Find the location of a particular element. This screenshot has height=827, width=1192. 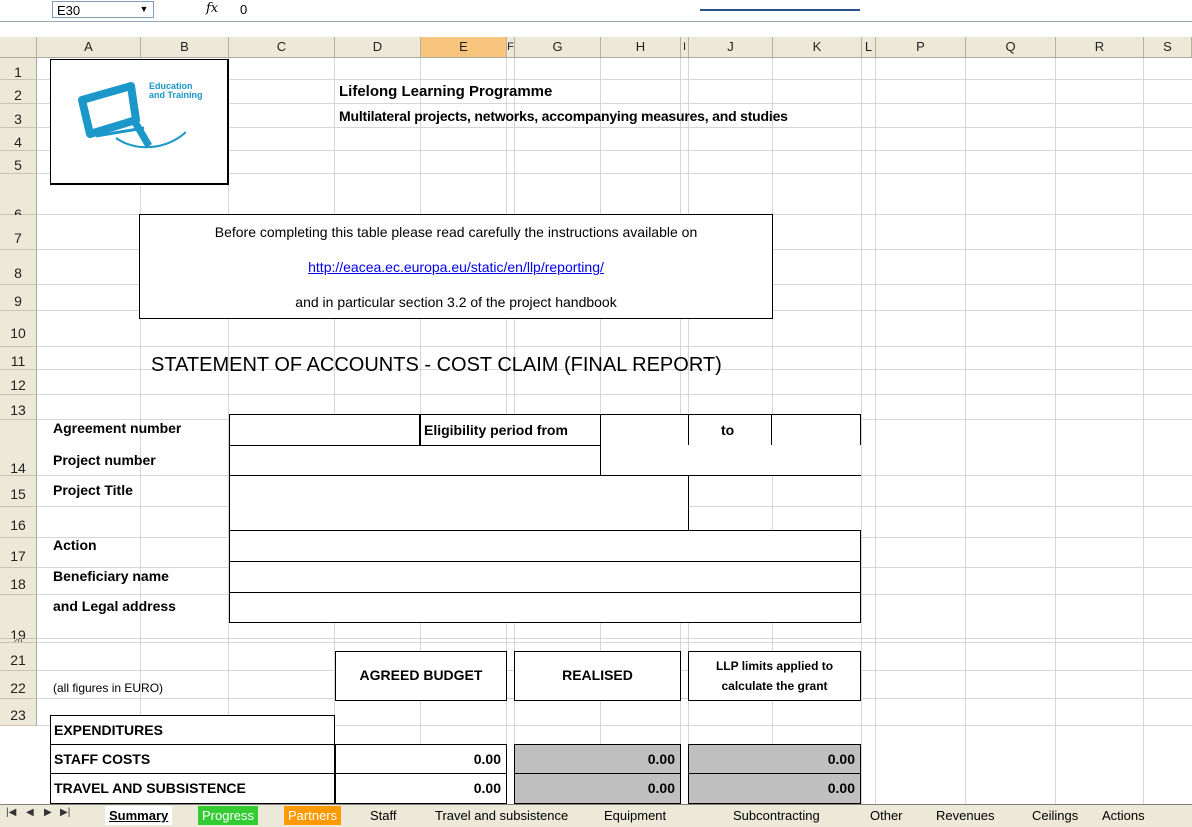

row-header-22: 22 is located at coordinates (18, 685).